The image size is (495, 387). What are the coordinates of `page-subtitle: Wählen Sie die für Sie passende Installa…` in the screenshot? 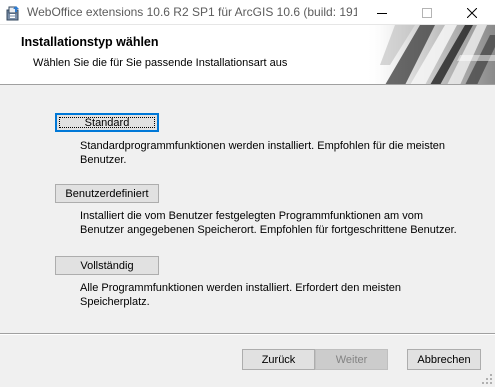 It's located at (160, 63).